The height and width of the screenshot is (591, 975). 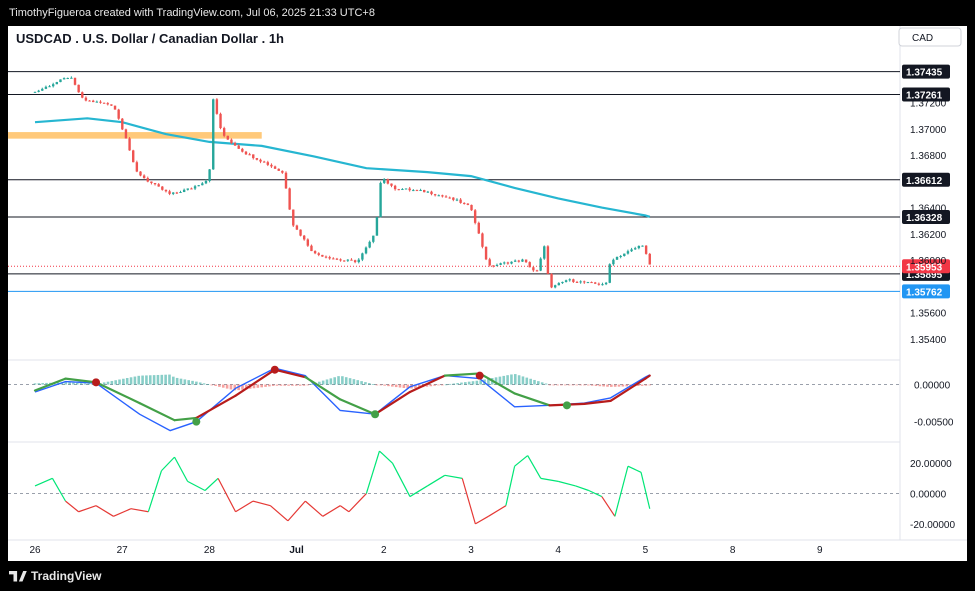 I want to click on time-tick-label: Jul, so click(x=296, y=550).